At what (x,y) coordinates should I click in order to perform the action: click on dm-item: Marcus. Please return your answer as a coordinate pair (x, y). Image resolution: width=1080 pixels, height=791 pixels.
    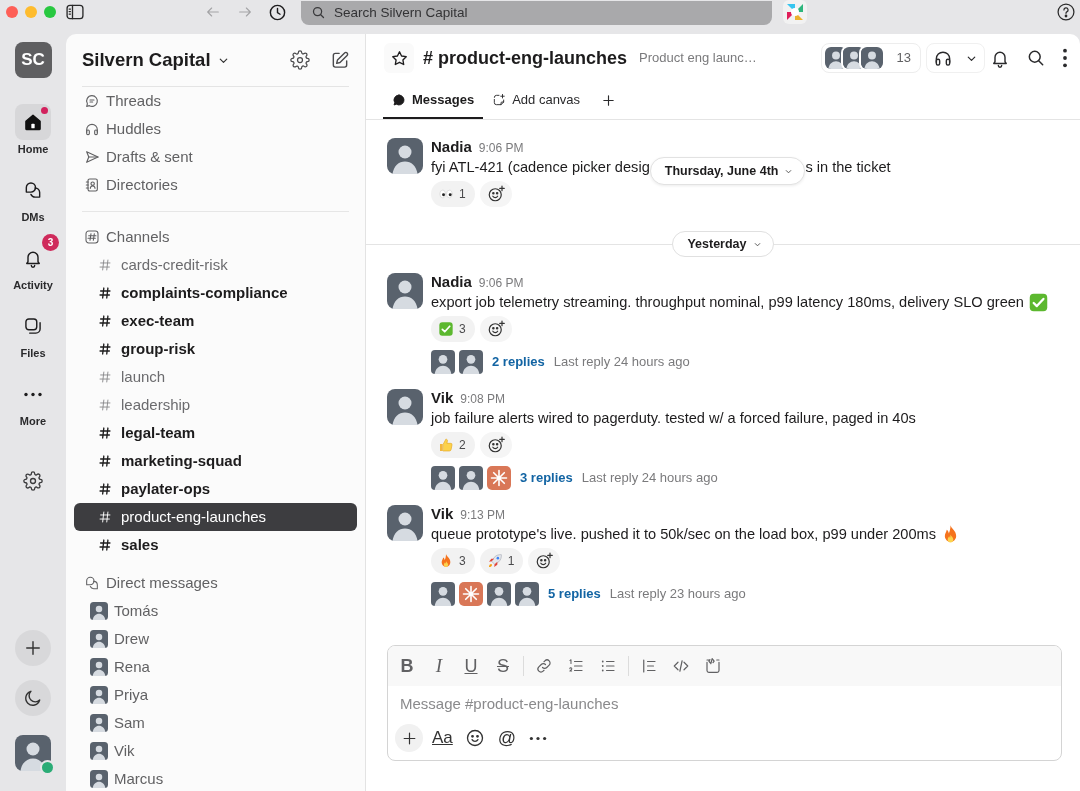
    Looking at the image, I should click on (215, 778).